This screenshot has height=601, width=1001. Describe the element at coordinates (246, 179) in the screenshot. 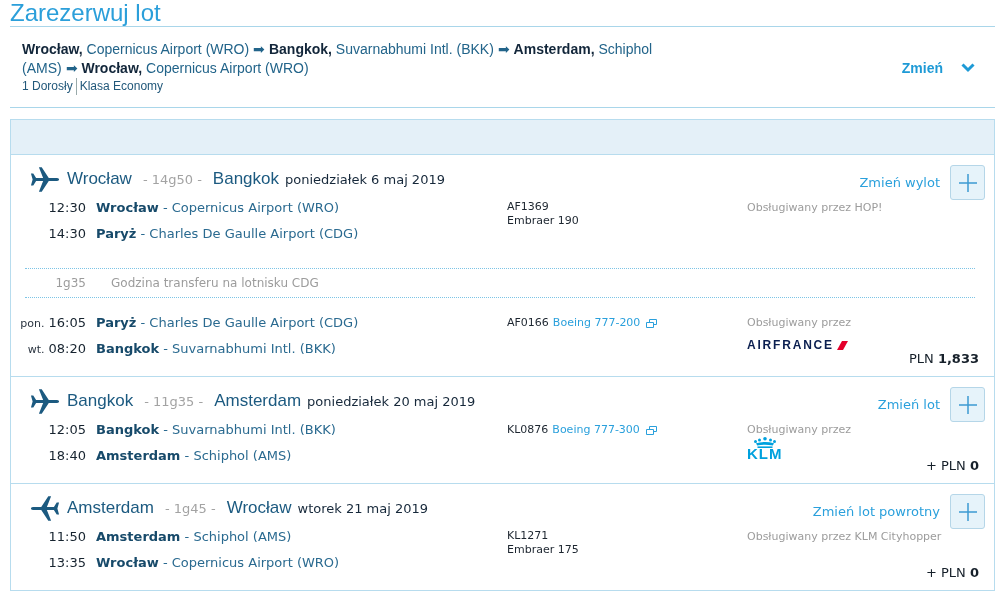

I see `destination-city: Bangkok` at that location.